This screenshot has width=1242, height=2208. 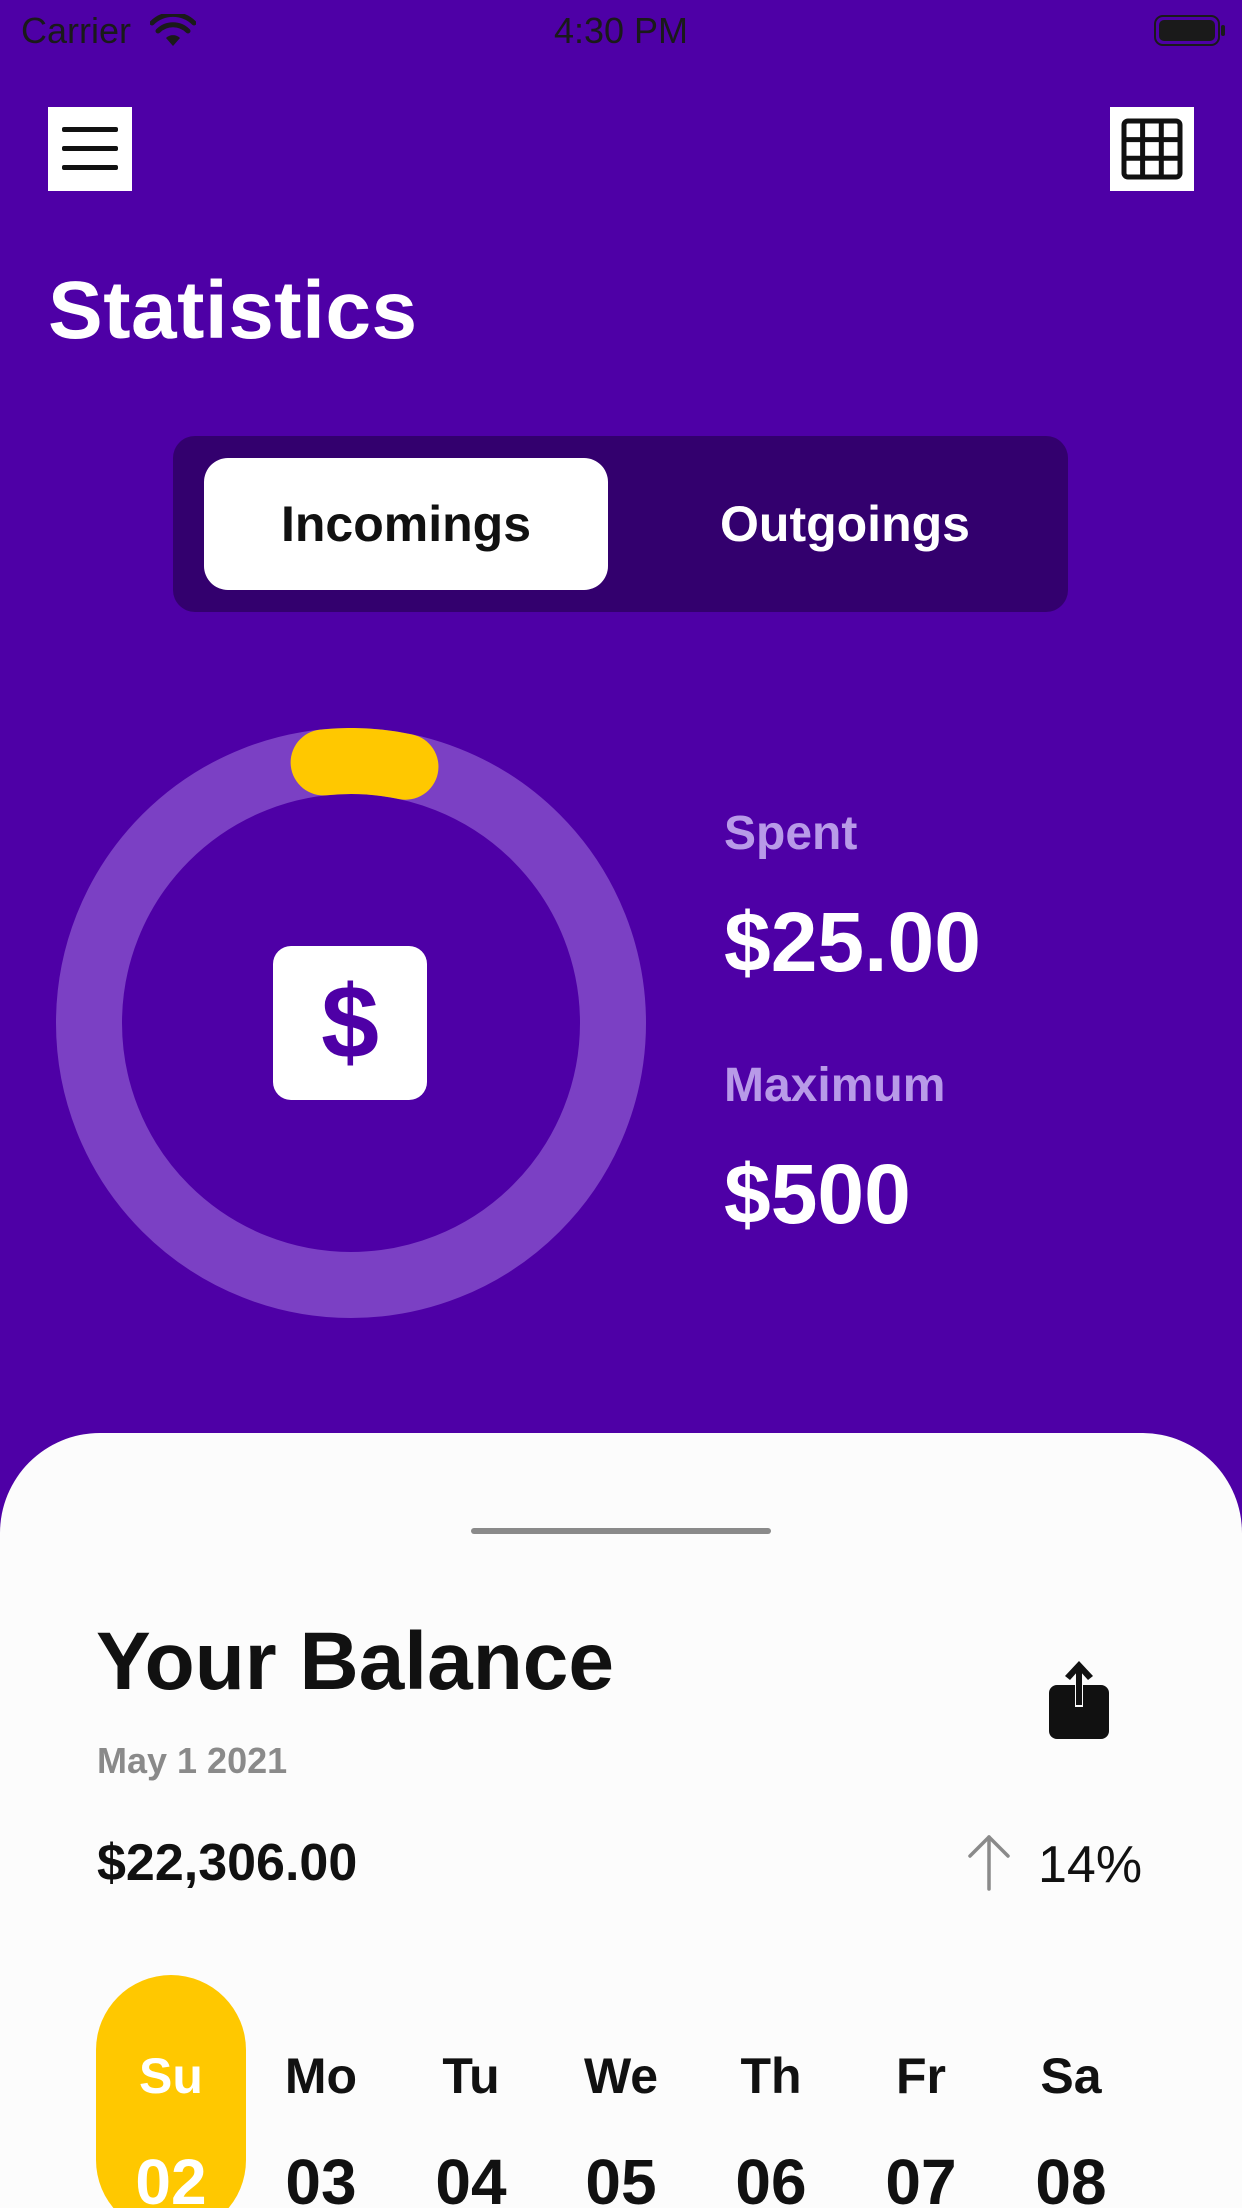 What do you see at coordinates (1071, 2177) in the screenshot?
I see `day-number: 08` at bounding box center [1071, 2177].